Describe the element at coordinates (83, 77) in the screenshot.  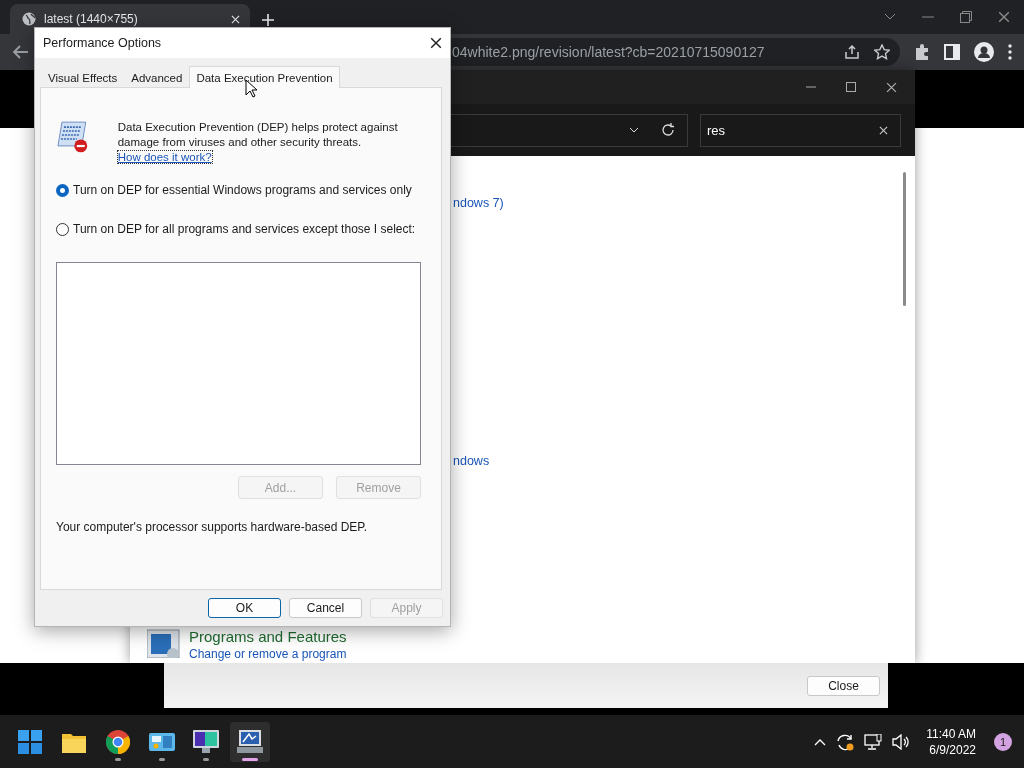
I see `dialog-tab: Visual Effects` at that location.